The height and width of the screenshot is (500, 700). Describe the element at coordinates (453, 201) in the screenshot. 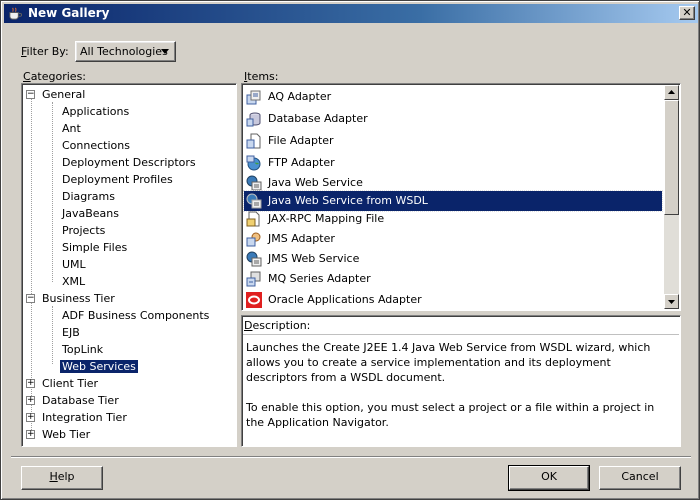

I see `list-item-java-web-service-from-wsdl: Java Web Service from WSDL` at that location.